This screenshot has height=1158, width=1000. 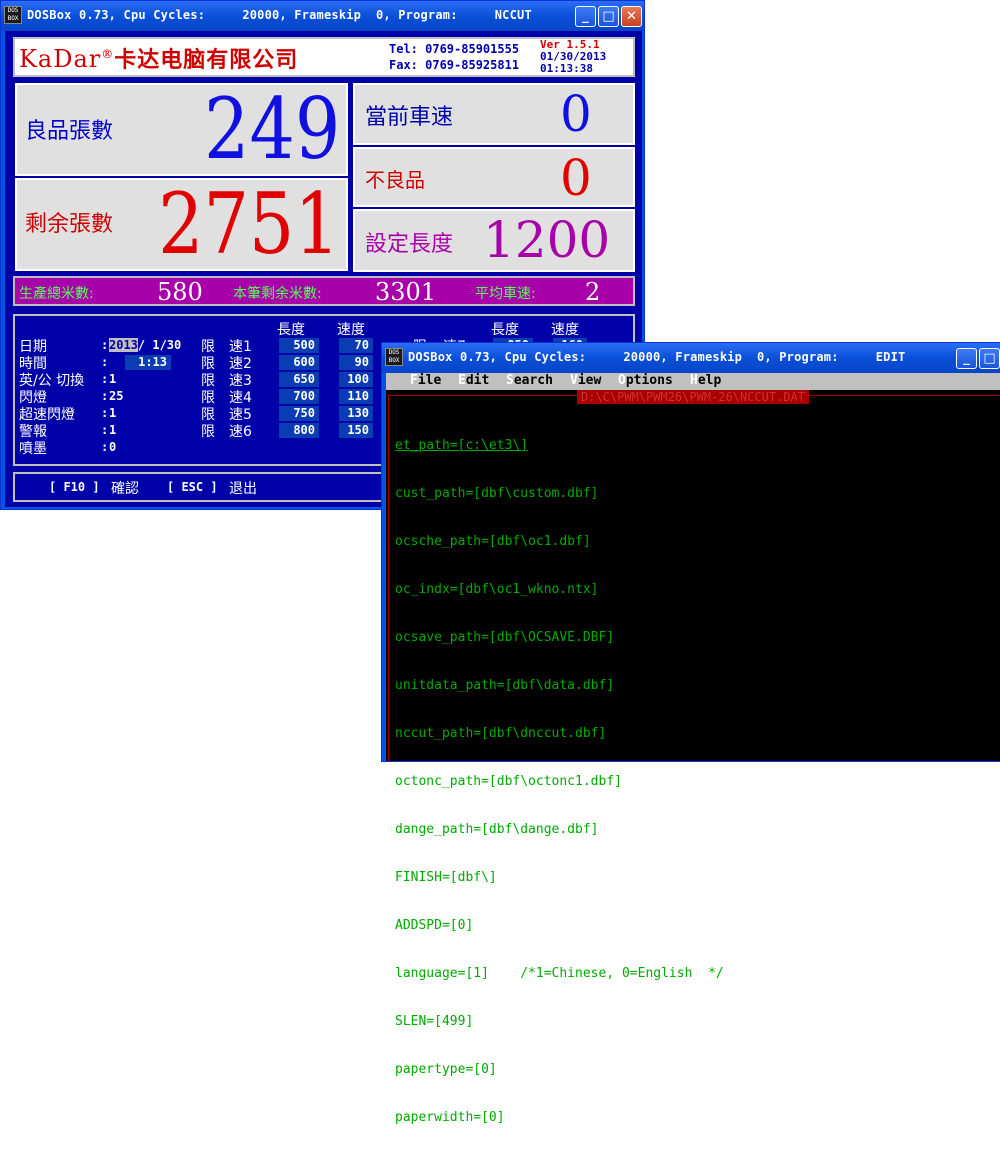 I want to click on menu-bar: File Edit Search View Options Help, so click(x=693, y=381).